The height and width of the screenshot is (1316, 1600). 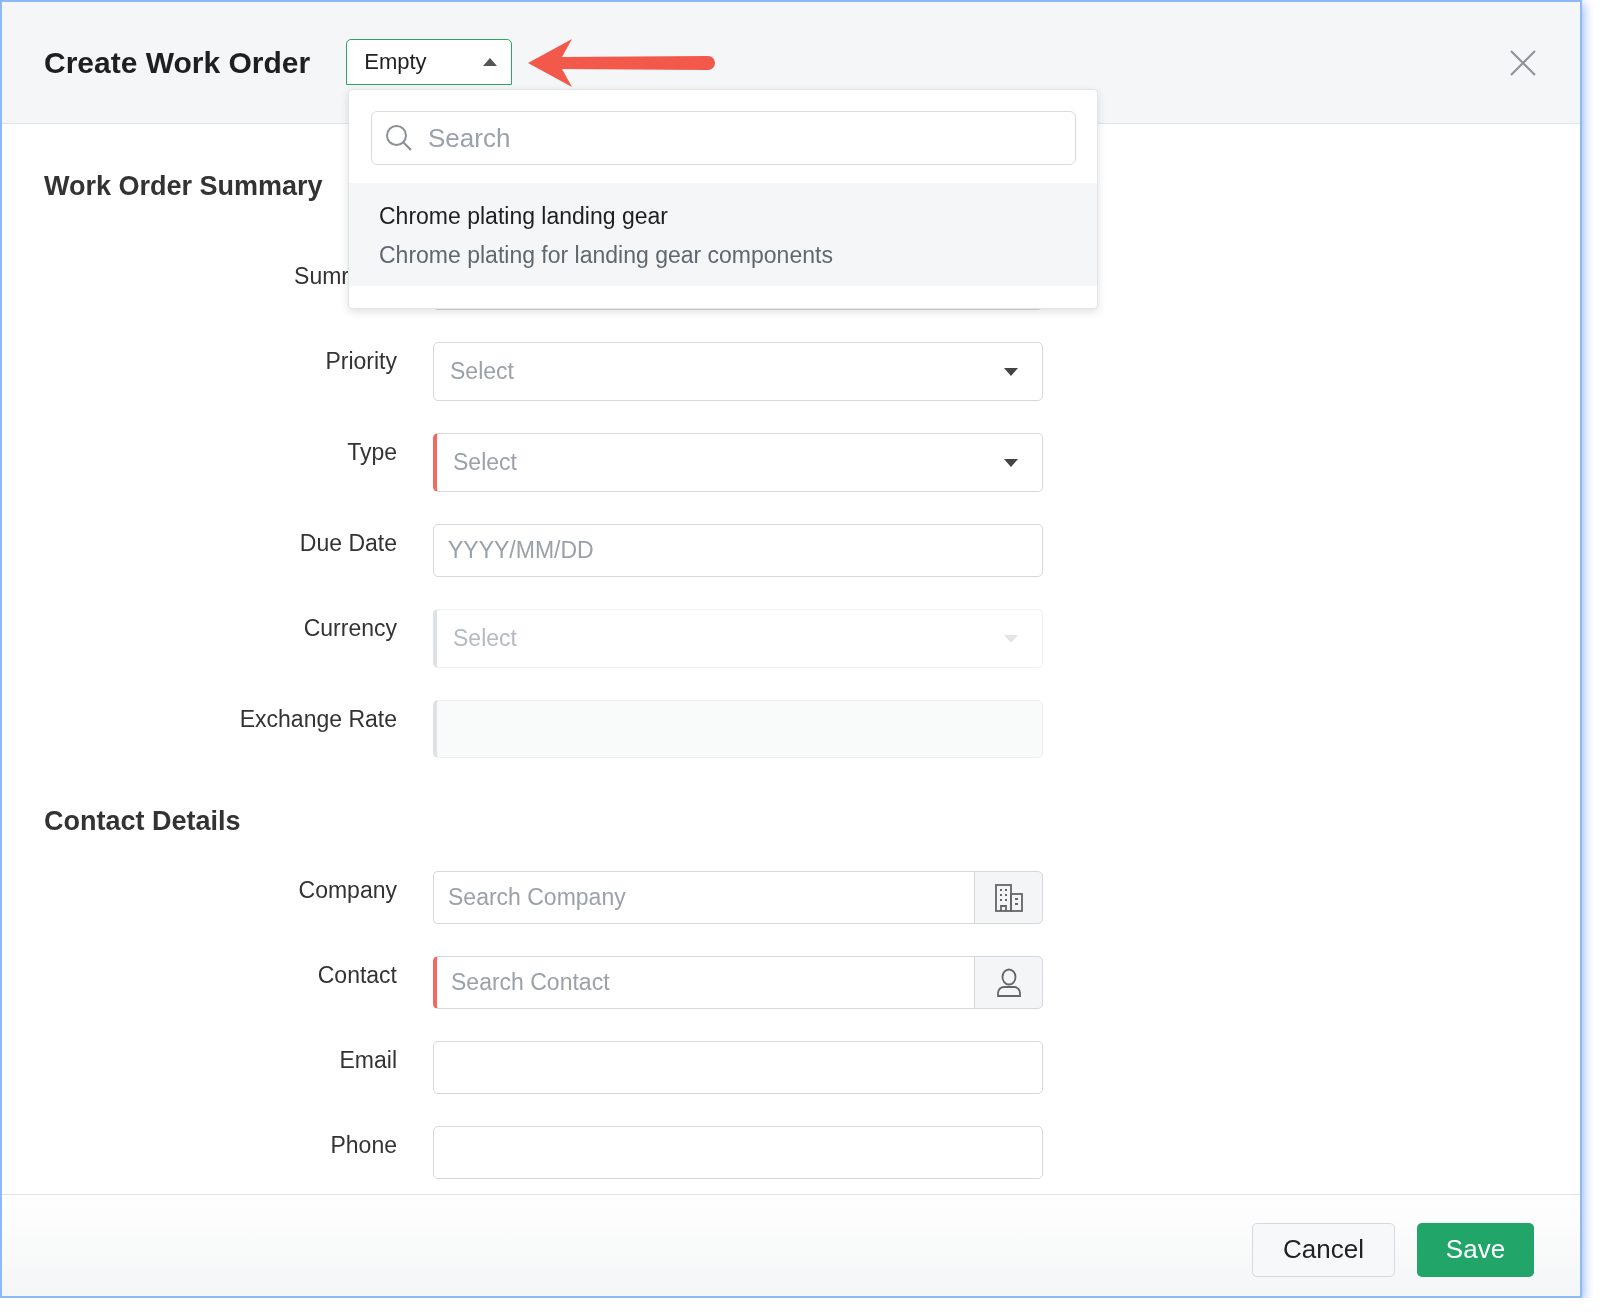 I want to click on dialog-title: Create Work Order, so click(x=177, y=62).